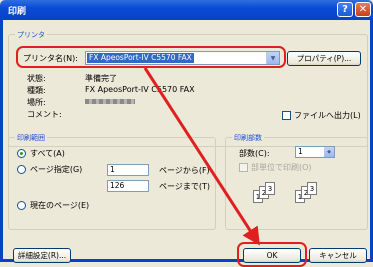 The height and width of the screenshot is (267, 373). Describe the element at coordinates (184, 186) in the screenshot. I see `page-to-suffix: ページまで(T)` at that location.